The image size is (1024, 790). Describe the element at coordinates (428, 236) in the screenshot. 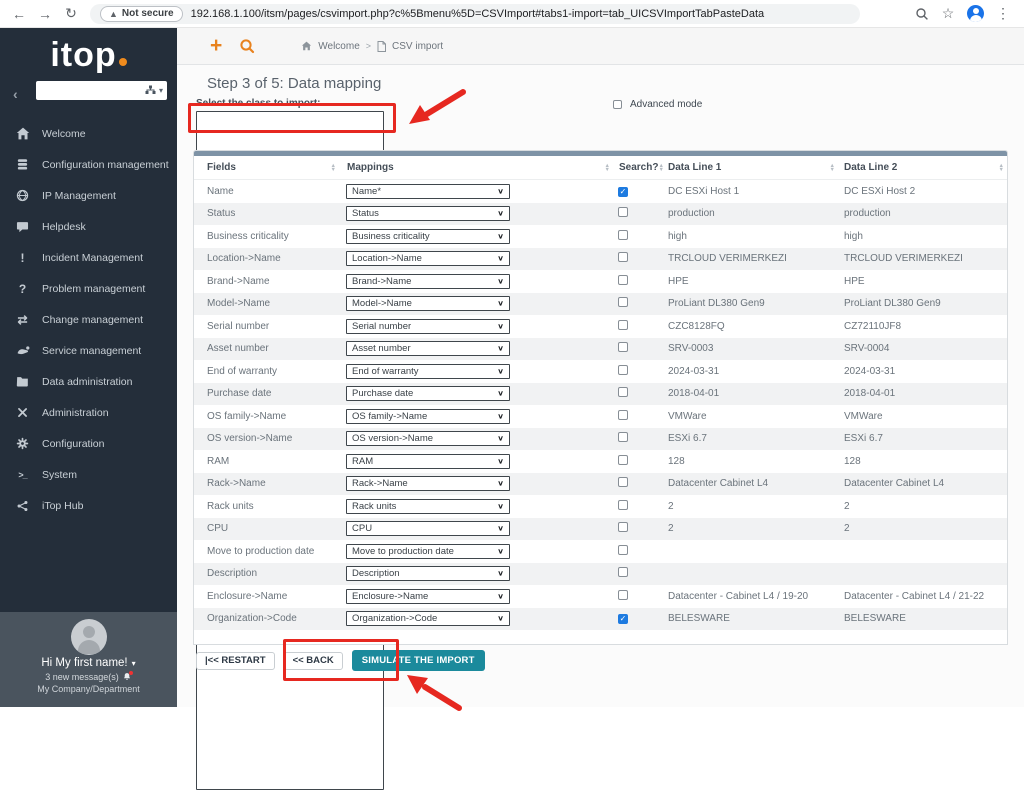

I see `mapping-select: Business criticality ∨` at that location.